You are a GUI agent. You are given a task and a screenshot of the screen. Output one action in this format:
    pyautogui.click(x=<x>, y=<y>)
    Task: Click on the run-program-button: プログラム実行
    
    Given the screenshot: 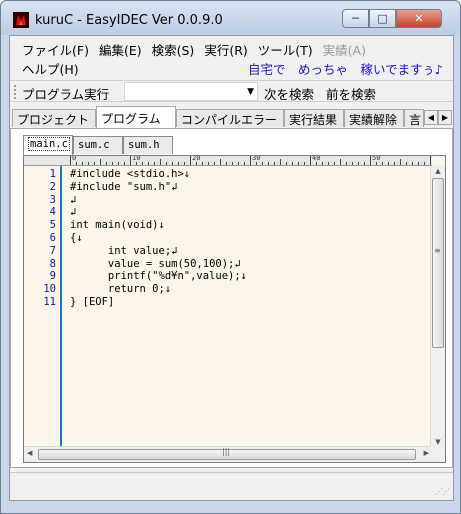 What is the action you would take?
    pyautogui.click(x=65, y=93)
    